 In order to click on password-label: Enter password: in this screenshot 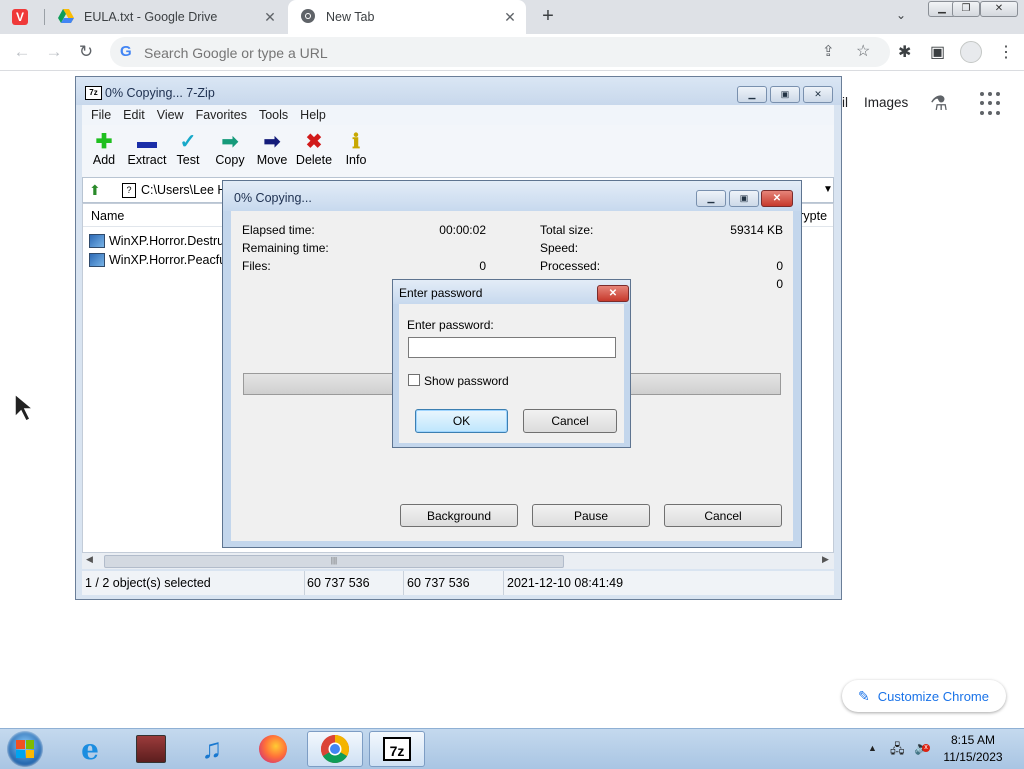, I will do `click(450, 325)`.